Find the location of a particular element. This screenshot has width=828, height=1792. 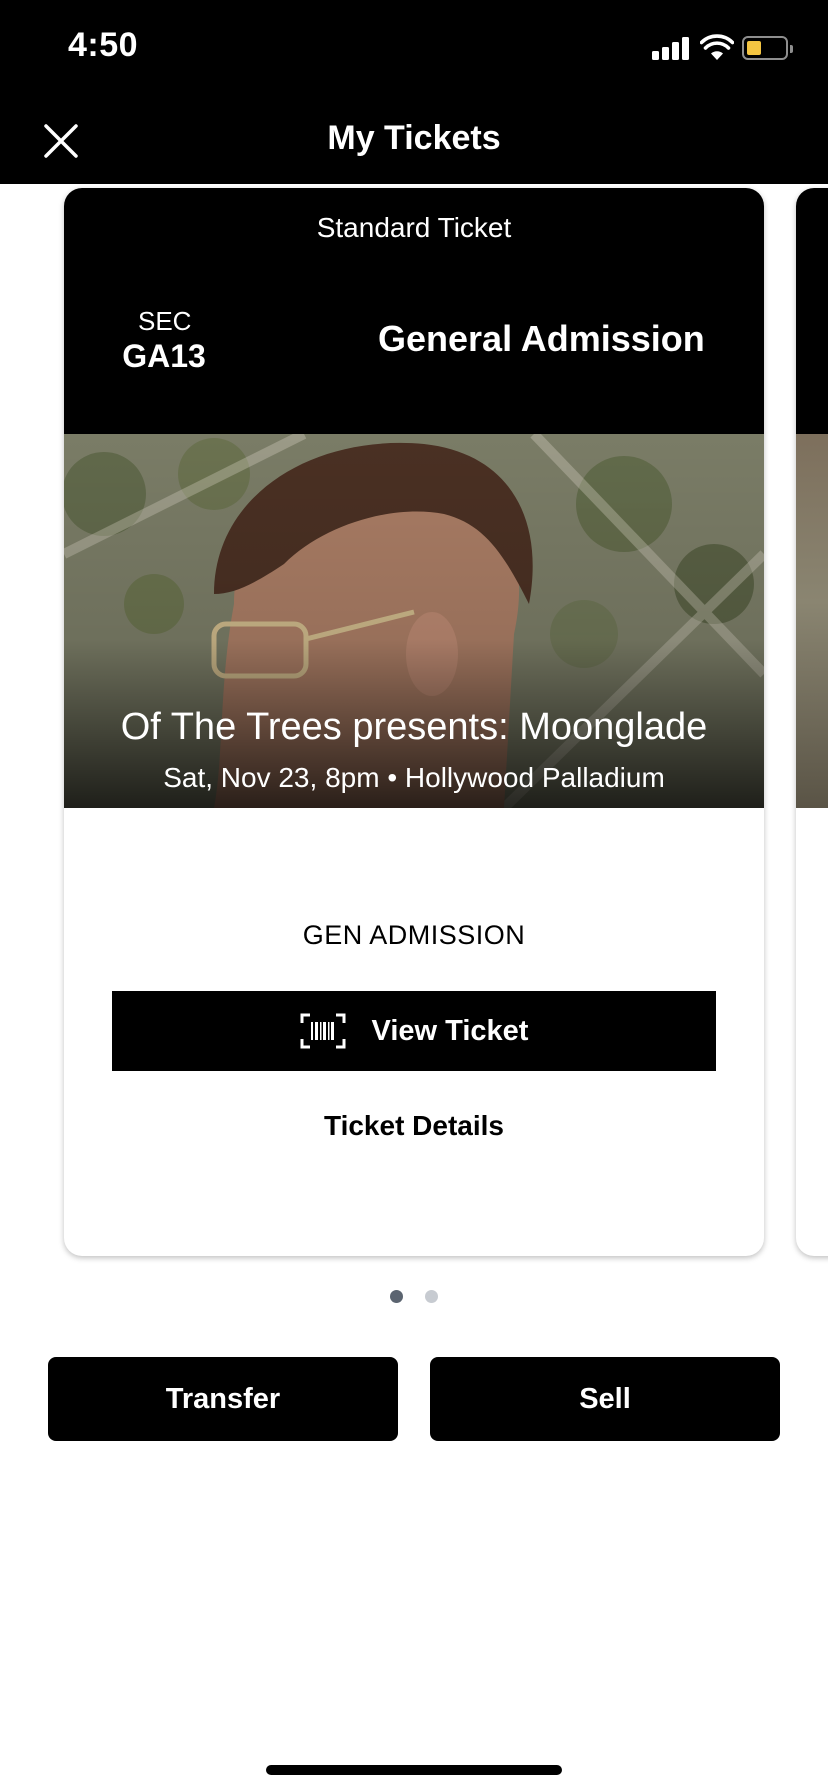

home-indicator is located at coordinates (414, 1770).